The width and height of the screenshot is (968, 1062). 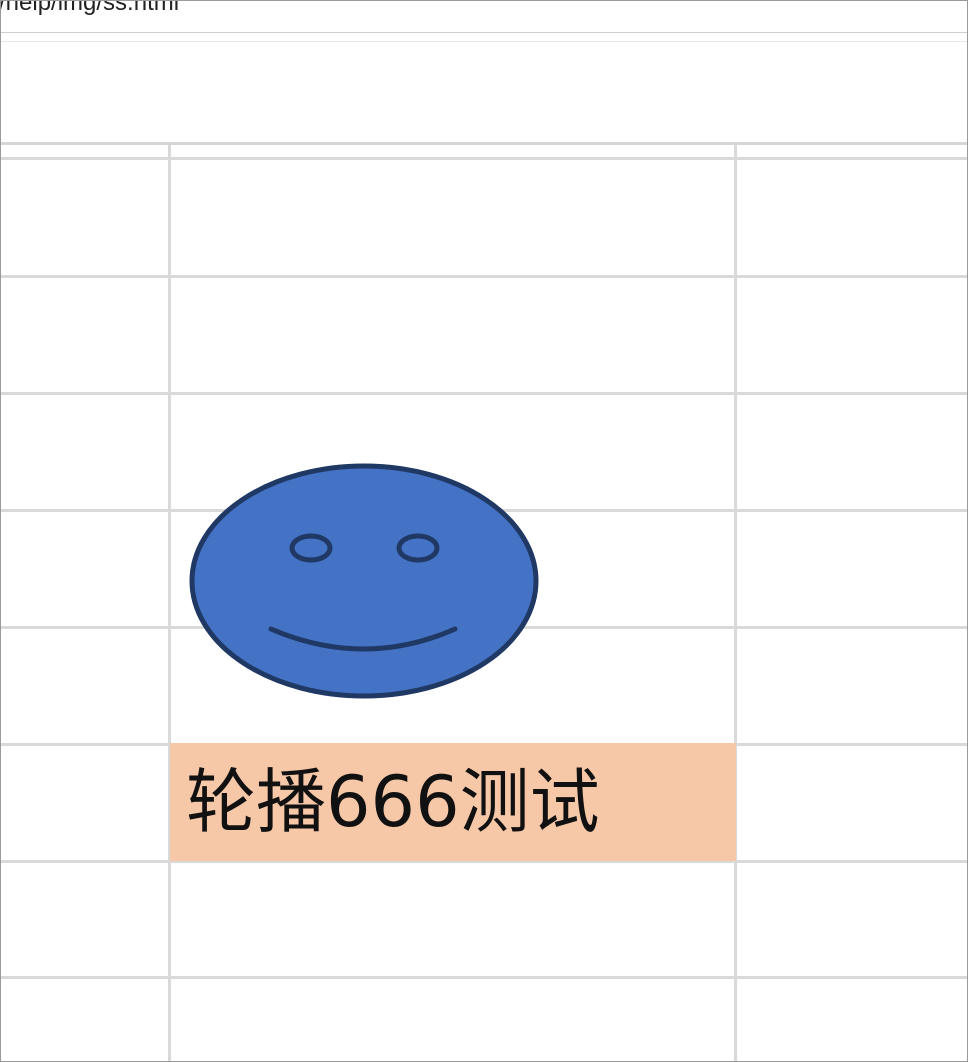 What do you see at coordinates (90, 9) in the screenshot?
I see `address-bar-url: /help/img/ss.html` at bounding box center [90, 9].